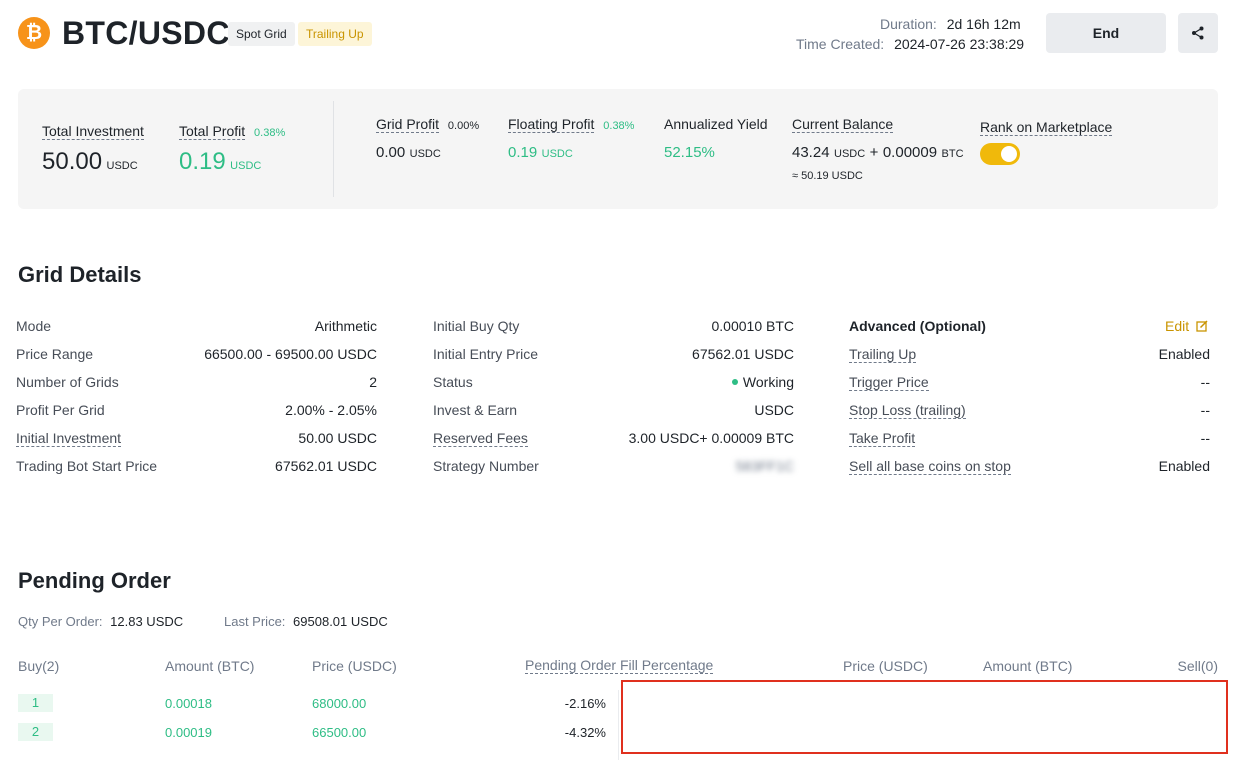  I want to click on initial-investment-value: 50.00 USDC, so click(337, 438).